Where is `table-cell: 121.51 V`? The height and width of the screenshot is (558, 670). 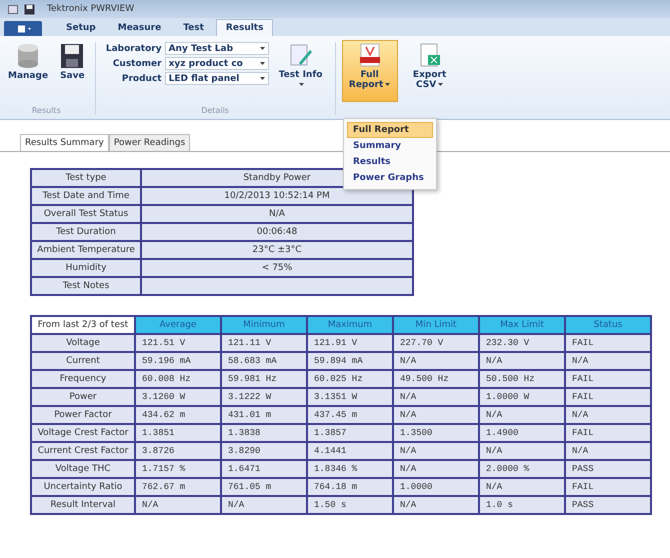 table-cell: 121.51 V is located at coordinates (178, 343).